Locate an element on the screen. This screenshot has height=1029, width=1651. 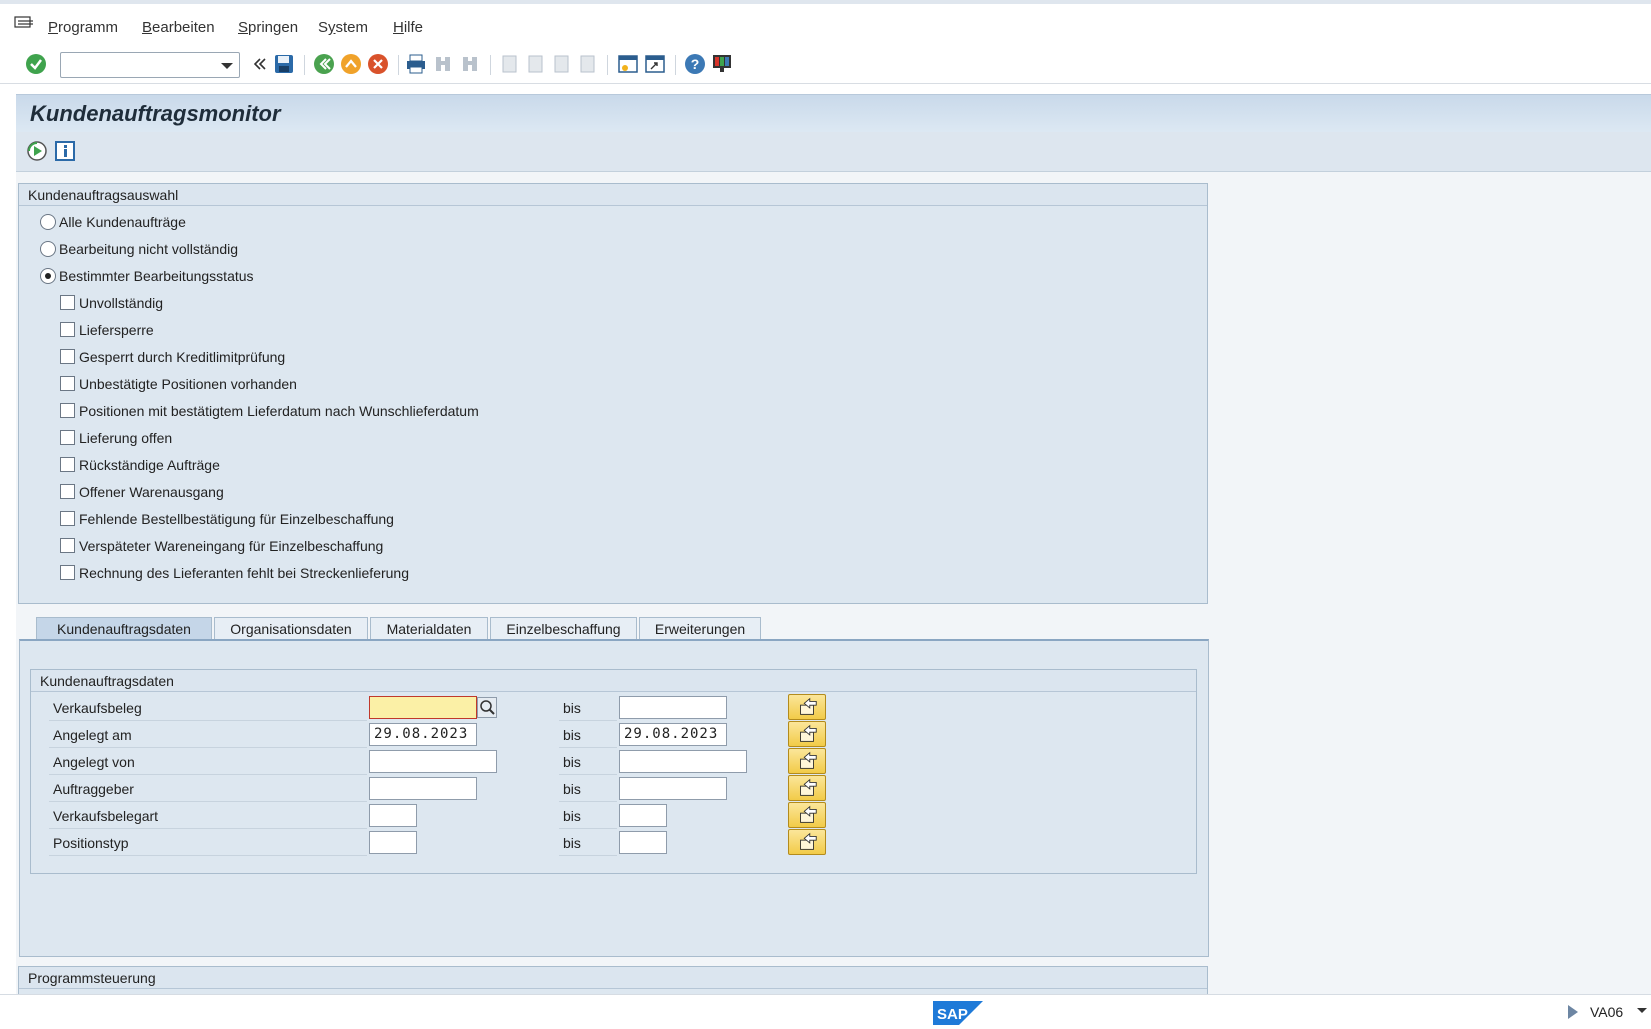
customize-layout-icon is located at coordinates (722, 64).